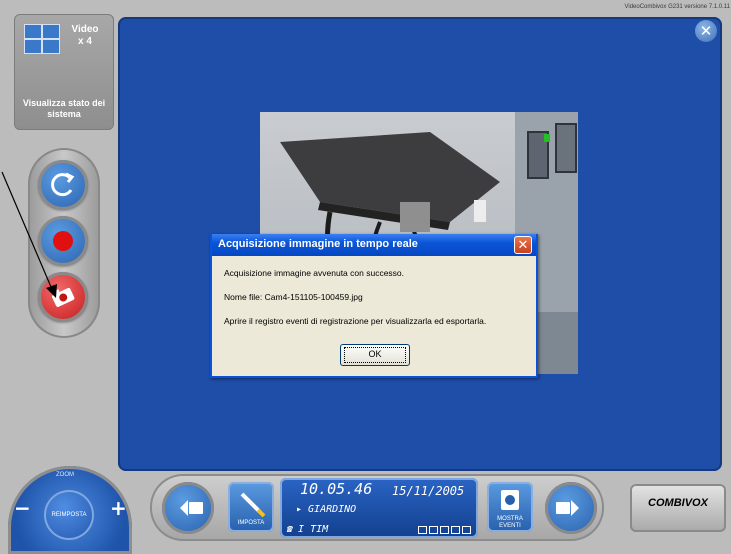 The height and width of the screenshot is (554, 731). Describe the element at coordinates (251, 507) in the screenshot. I see `imposta-button: IMPOSTA` at that location.